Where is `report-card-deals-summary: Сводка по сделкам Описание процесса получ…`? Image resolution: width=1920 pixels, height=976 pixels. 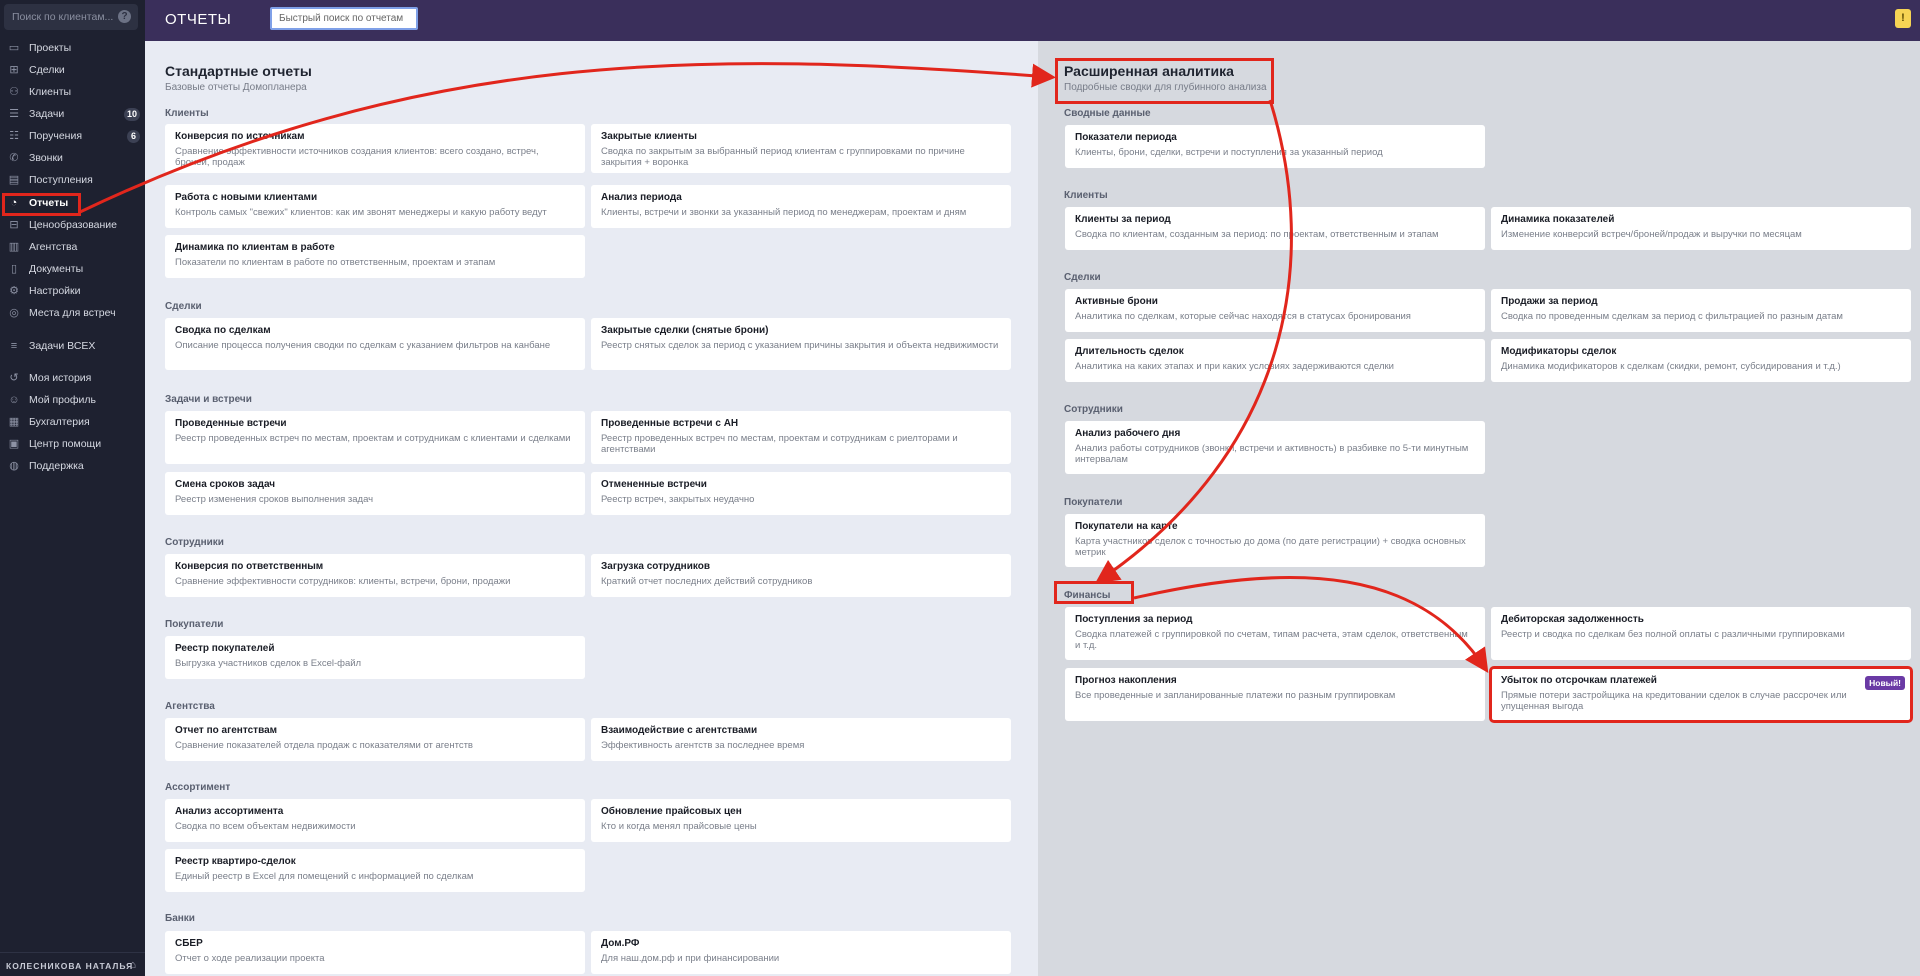 report-card-deals-summary: Сводка по сделкам Описание процесса получ… is located at coordinates (375, 344).